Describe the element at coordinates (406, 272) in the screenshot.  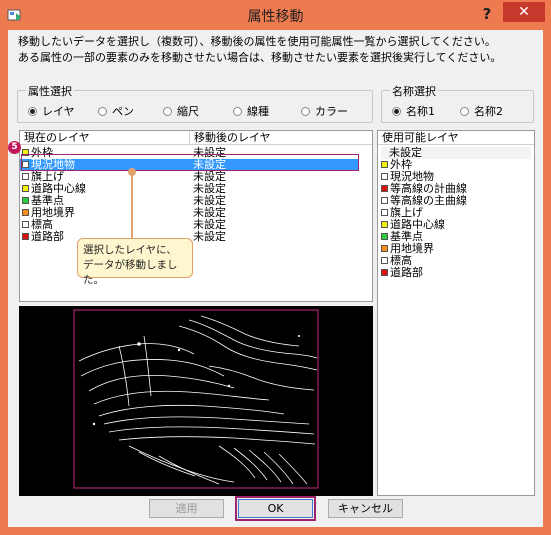
I see `usable-layer-name: 道路部` at that location.